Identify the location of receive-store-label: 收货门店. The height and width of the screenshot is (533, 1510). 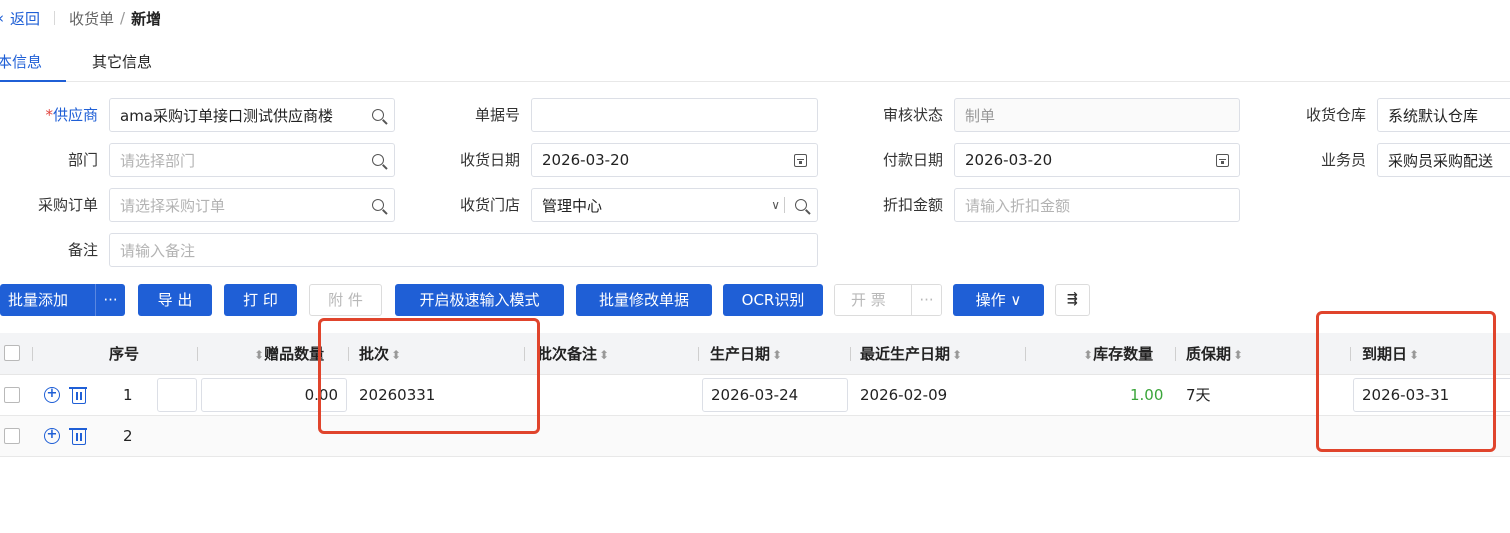
(489, 205).